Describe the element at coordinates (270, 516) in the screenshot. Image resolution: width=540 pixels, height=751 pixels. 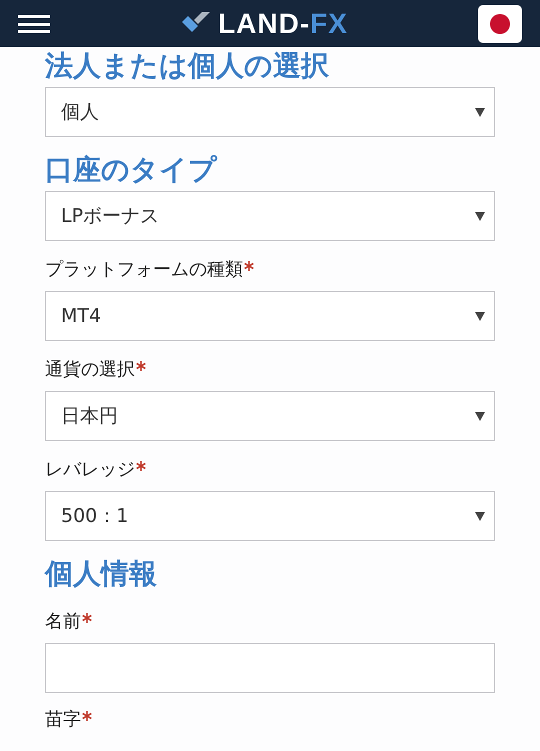
I see `dropdown-field: 500：1` at that location.